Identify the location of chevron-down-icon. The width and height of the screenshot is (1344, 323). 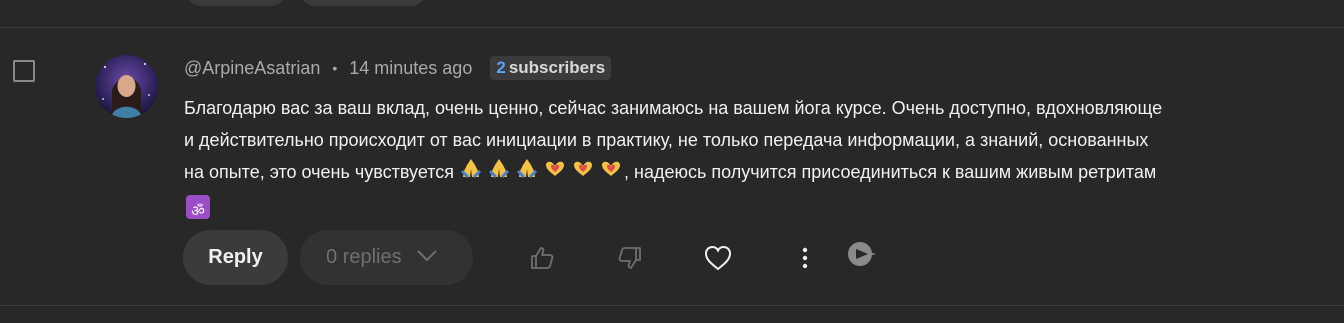
(427, 257).